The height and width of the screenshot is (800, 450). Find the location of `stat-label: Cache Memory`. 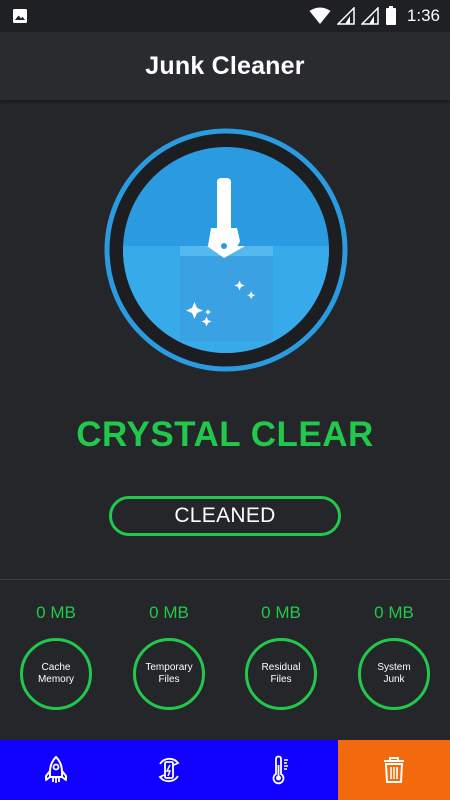

stat-label: Cache Memory is located at coordinates (56, 673).